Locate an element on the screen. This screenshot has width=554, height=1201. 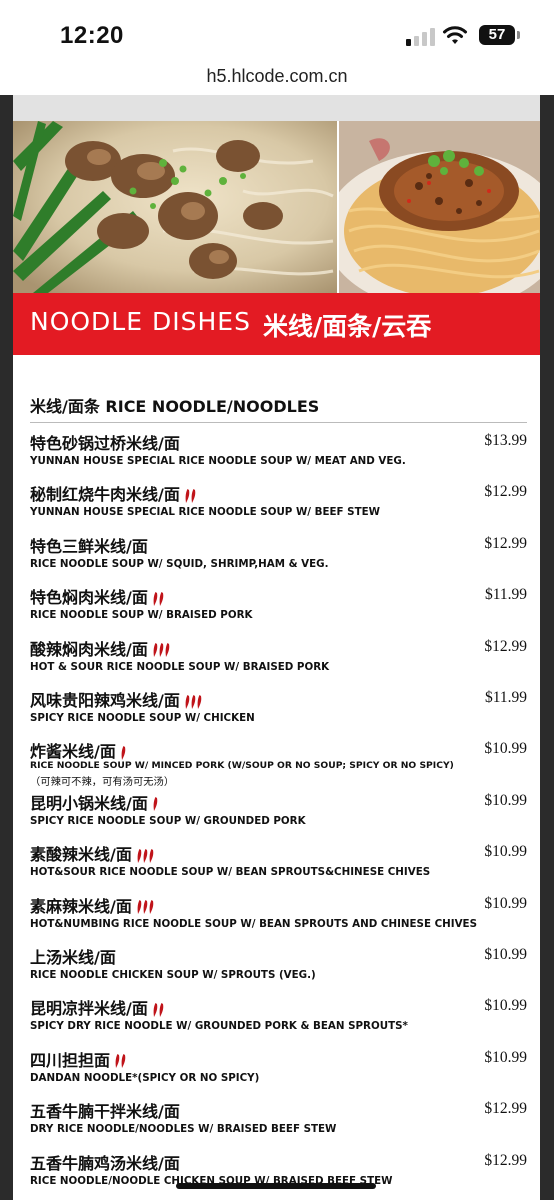
menu-item-name-text: 五香牛腩干拌米线/面 is located at coordinates (105, 1112).